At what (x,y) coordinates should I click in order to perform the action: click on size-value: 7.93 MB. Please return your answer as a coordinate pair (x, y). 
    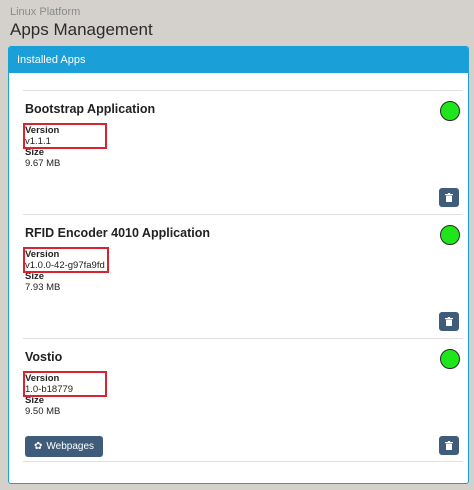
    Looking at the image, I should click on (43, 287).